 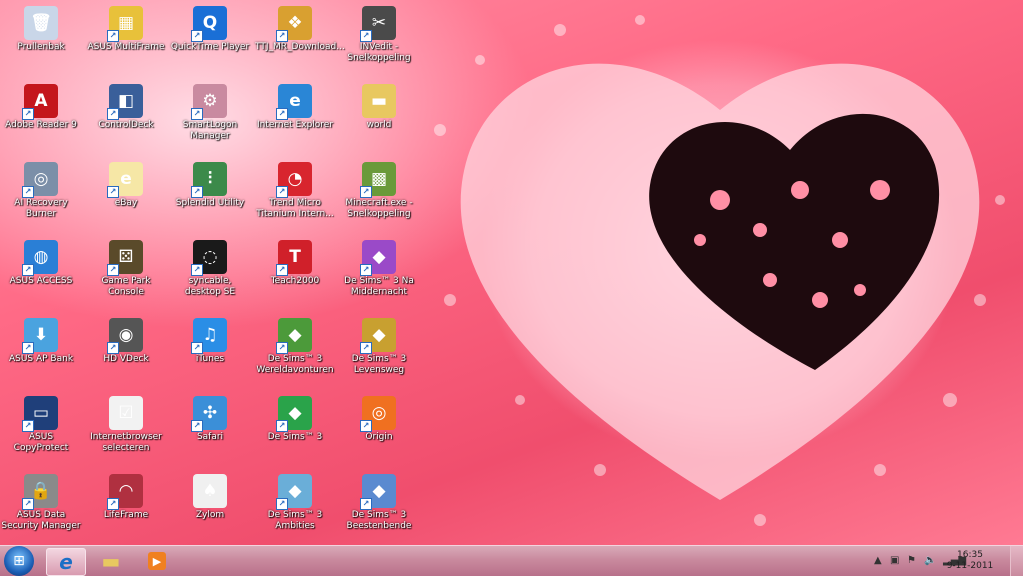 I want to click on clock: 16:35 9-11-2011, so click(x=970, y=561).